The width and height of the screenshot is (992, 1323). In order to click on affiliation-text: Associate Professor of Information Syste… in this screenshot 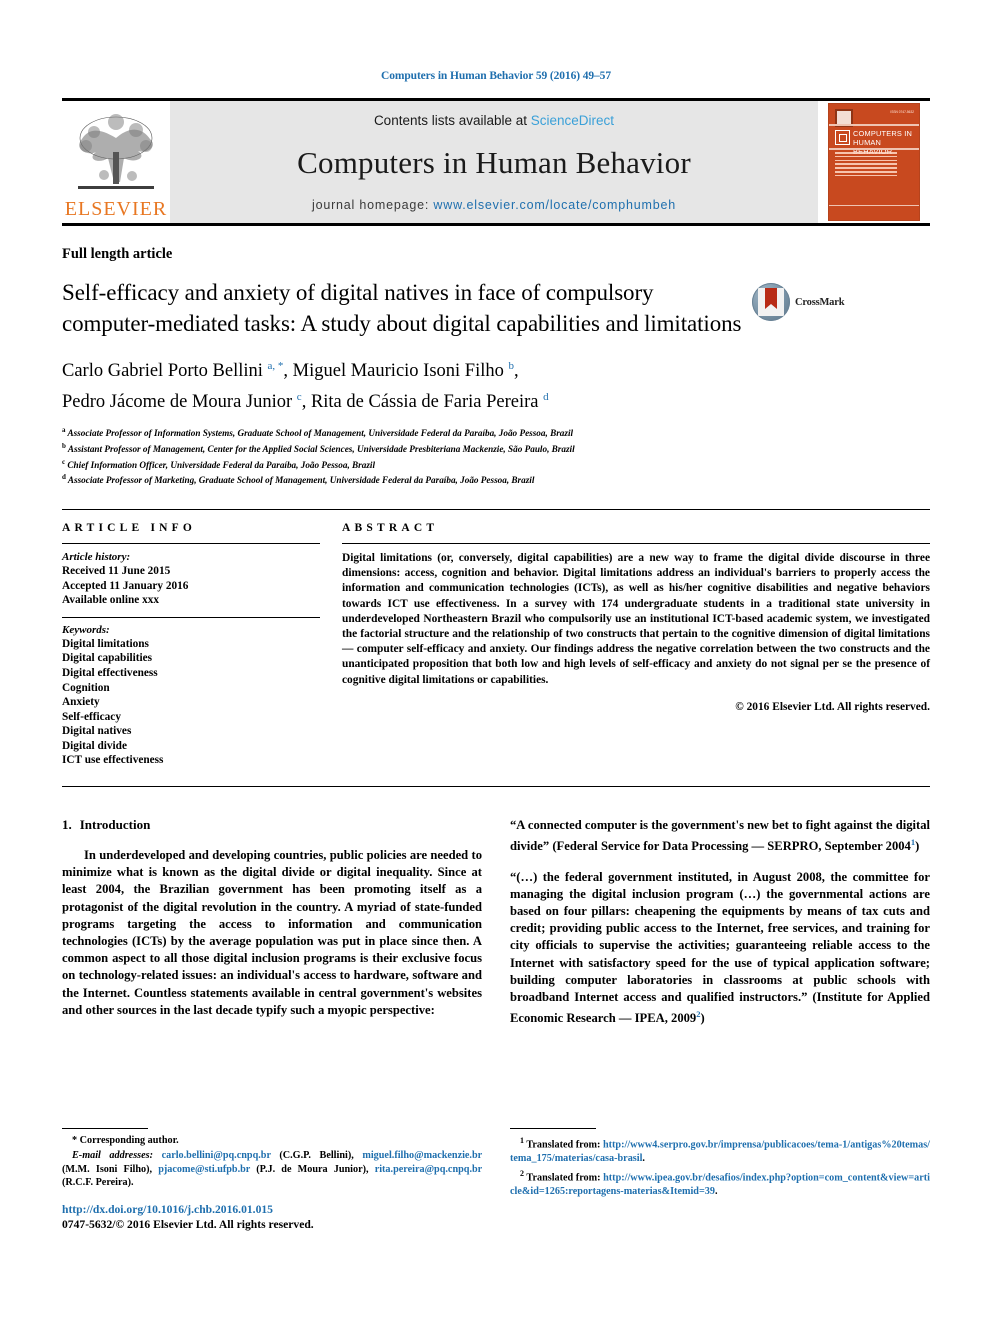, I will do `click(320, 433)`.